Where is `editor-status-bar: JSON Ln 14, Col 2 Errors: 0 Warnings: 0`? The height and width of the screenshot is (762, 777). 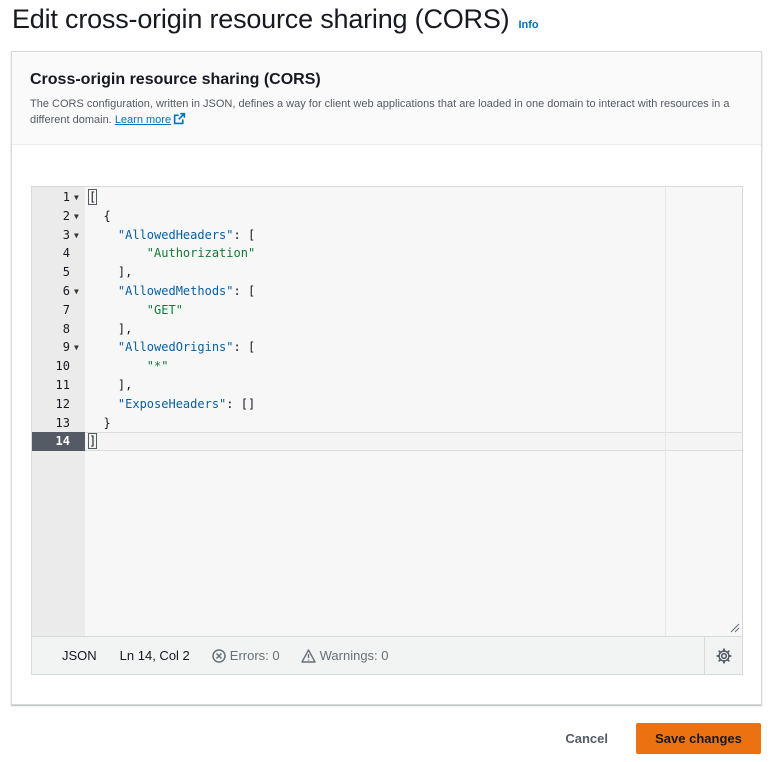 editor-status-bar: JSON Ln 14, Col 2 Errors: 0 Warnings: 0 is located at coordinates (387, 655).